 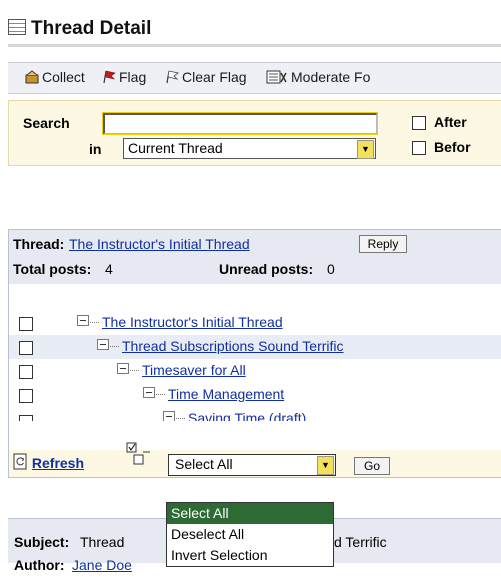 What do you see at coordinates (383, 244) in the screenshot?
I see `reply-button: Reply` at bounding box center [383, 244].